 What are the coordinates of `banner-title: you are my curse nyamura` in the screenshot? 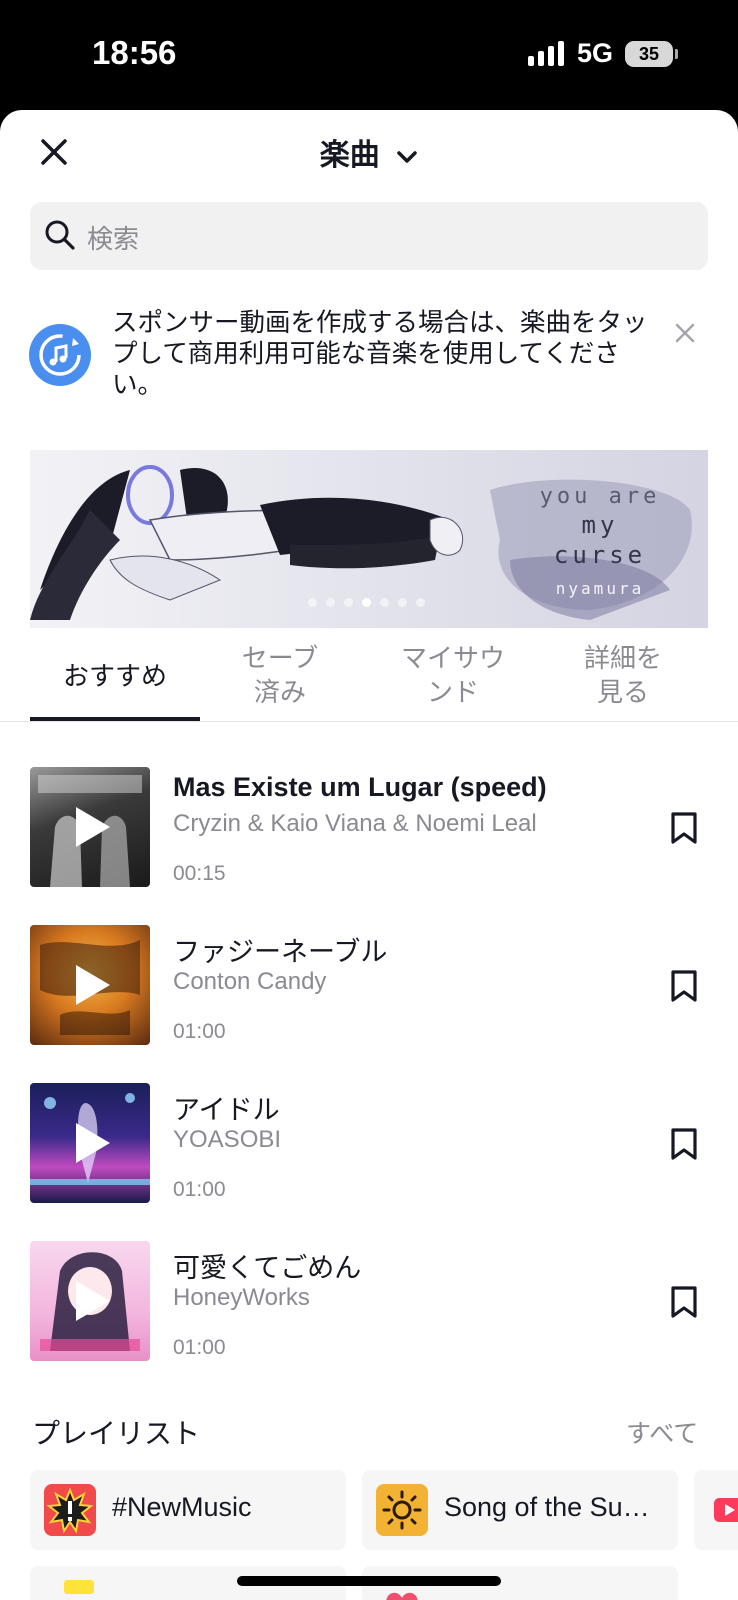 It's located at (600, 541).